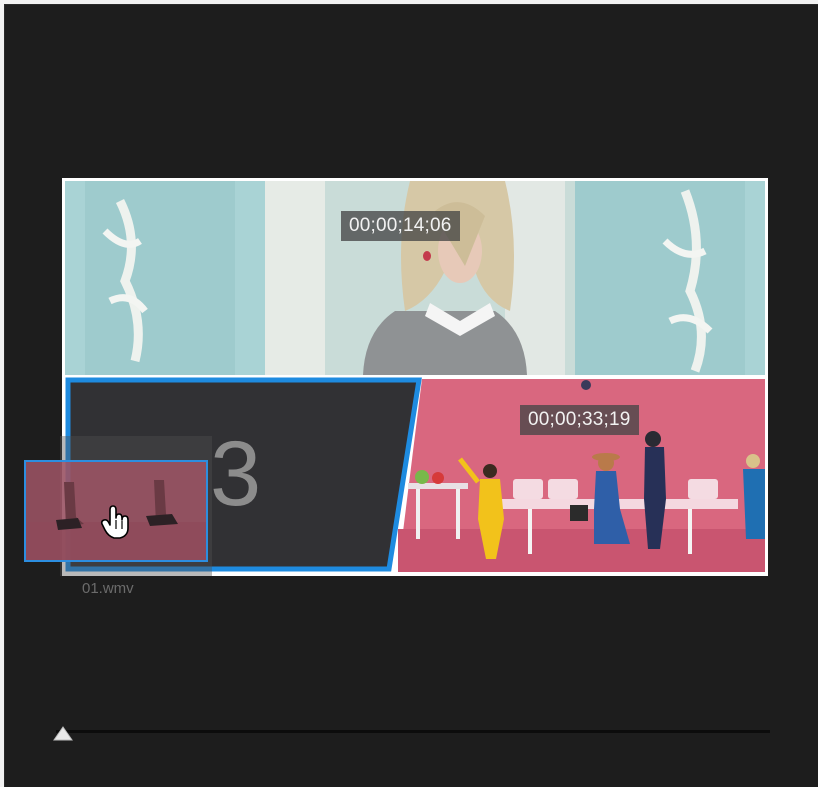 The image size is (818, 787). What do you see at coordinates (579, 420) in the screenshot?
I see `right-cell-timecode: 00;00;33;19` at bounding box center [579, 420].